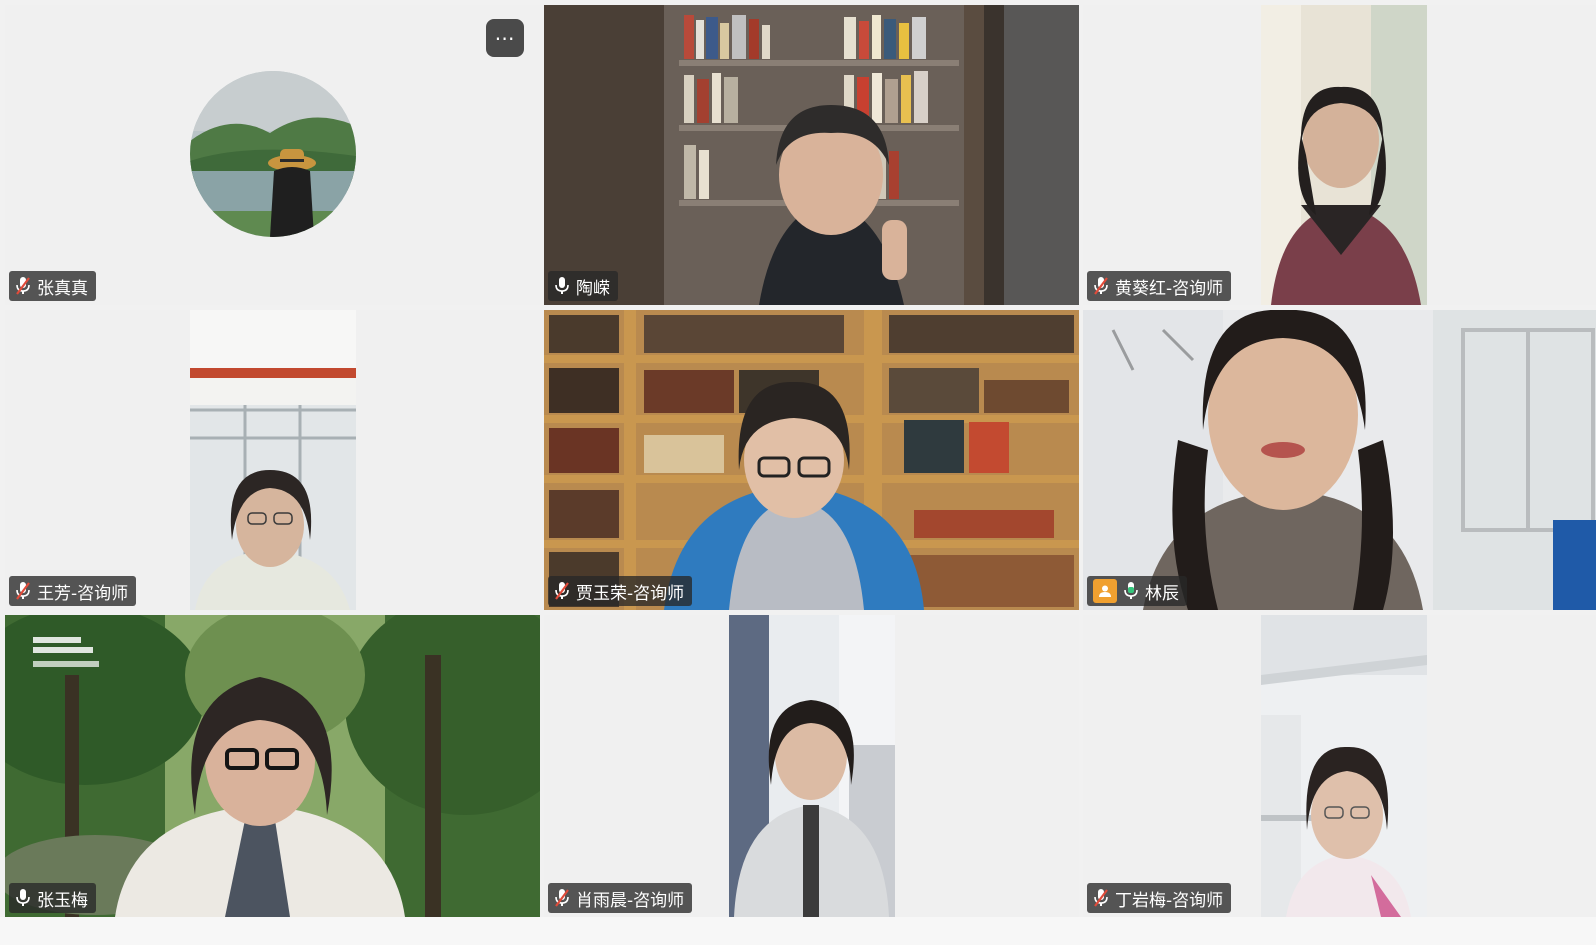 The height and width of the screenshot is (945, 1596). I want to click on participant-tile-wang-fang: 王芳-咨询师, so click(272, 460).